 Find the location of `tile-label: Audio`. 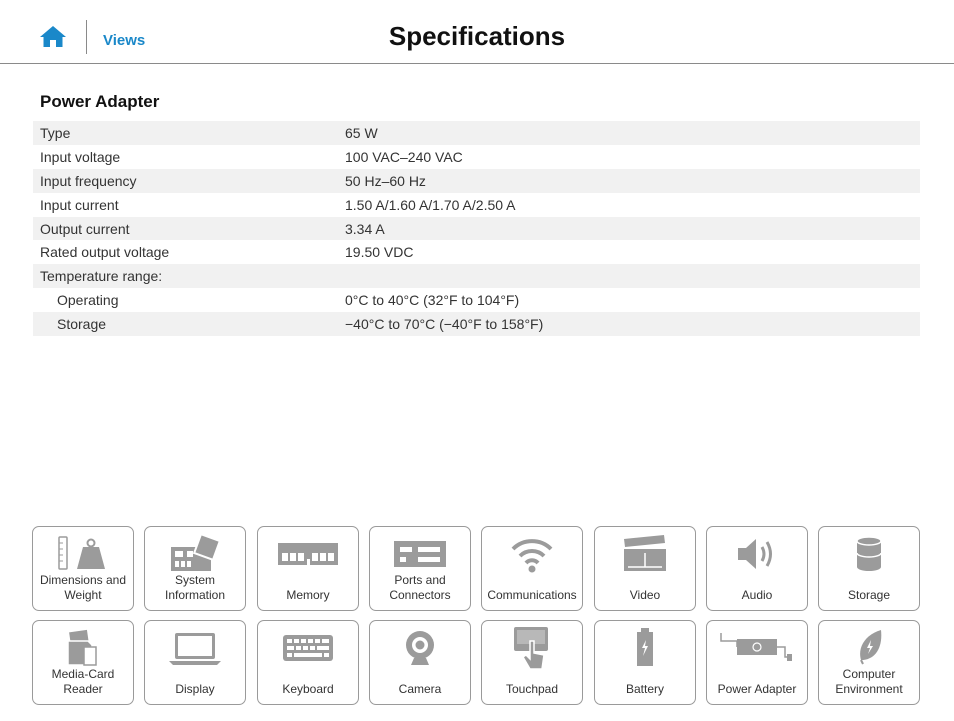

tile-label: Audio is located at coordinates (757, 595).